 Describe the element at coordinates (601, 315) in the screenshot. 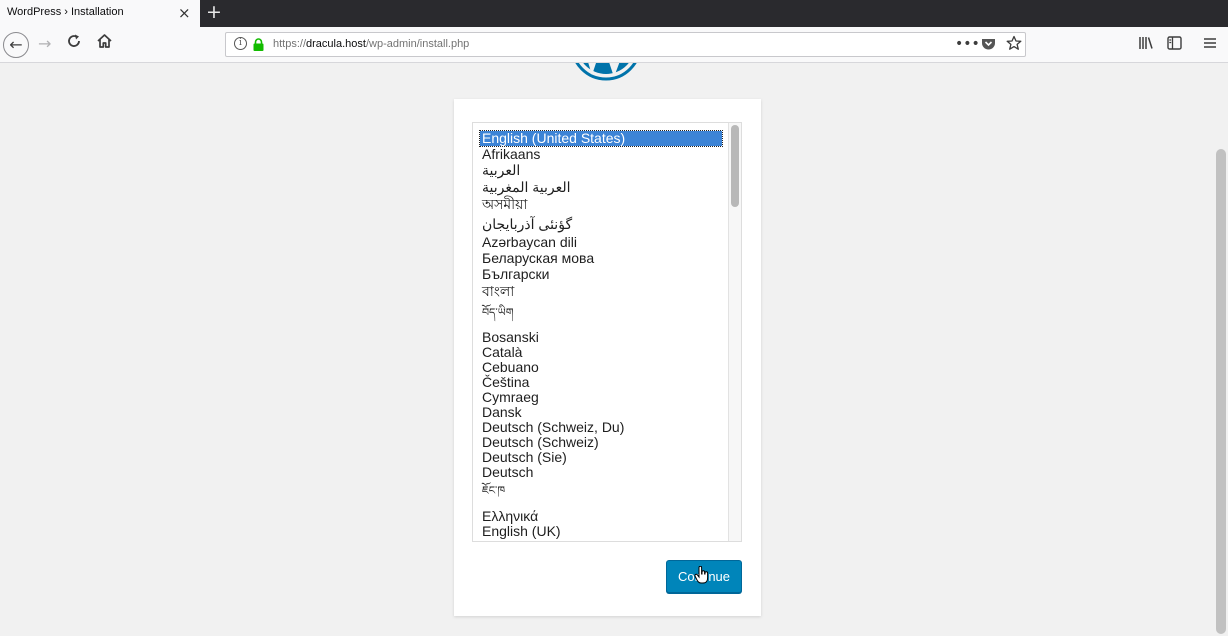

I see `language-option: བོད་ཡིག` at that location.